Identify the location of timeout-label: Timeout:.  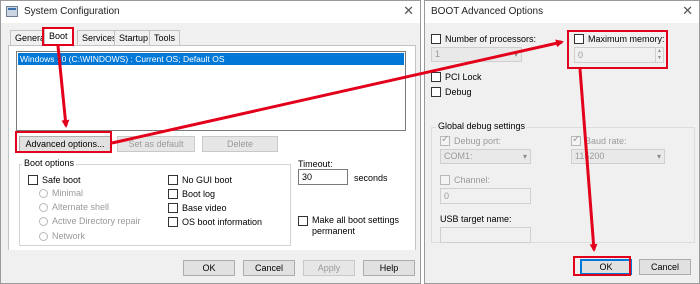
(315, 164).